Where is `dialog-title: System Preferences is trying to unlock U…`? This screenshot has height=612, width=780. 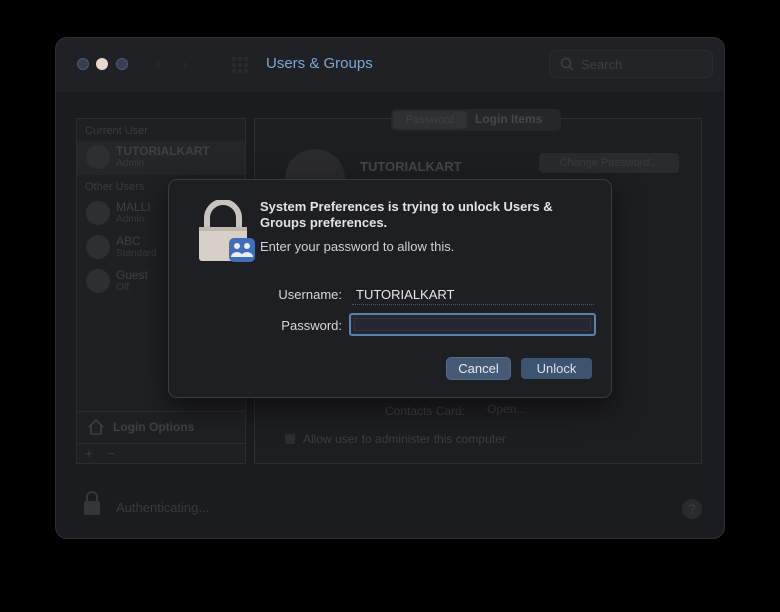
dialog-title: System Preferences is trying to unlock U… is located at coordinates (406, 214).